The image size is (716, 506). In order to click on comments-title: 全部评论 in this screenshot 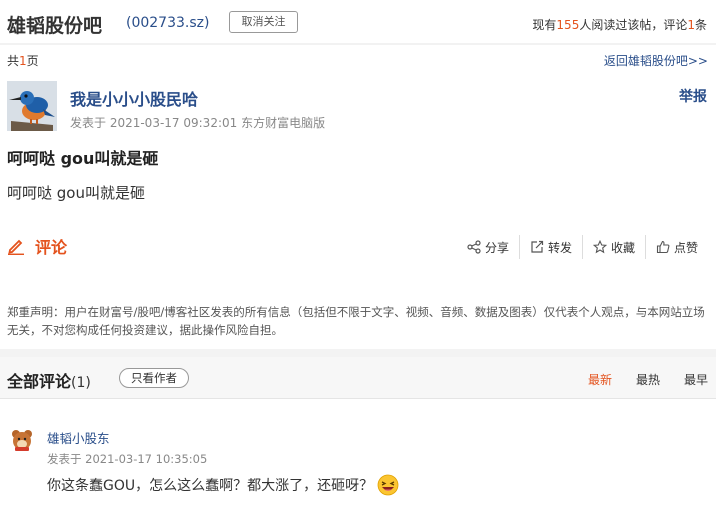, I will do `click(39, 381)`.